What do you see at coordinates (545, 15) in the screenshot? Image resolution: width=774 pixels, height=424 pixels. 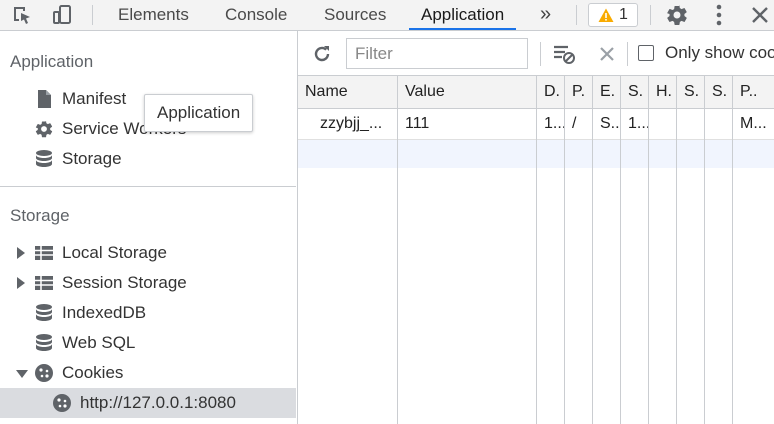 I see `more-tabs-button: »` at bounding box center [545, 15].